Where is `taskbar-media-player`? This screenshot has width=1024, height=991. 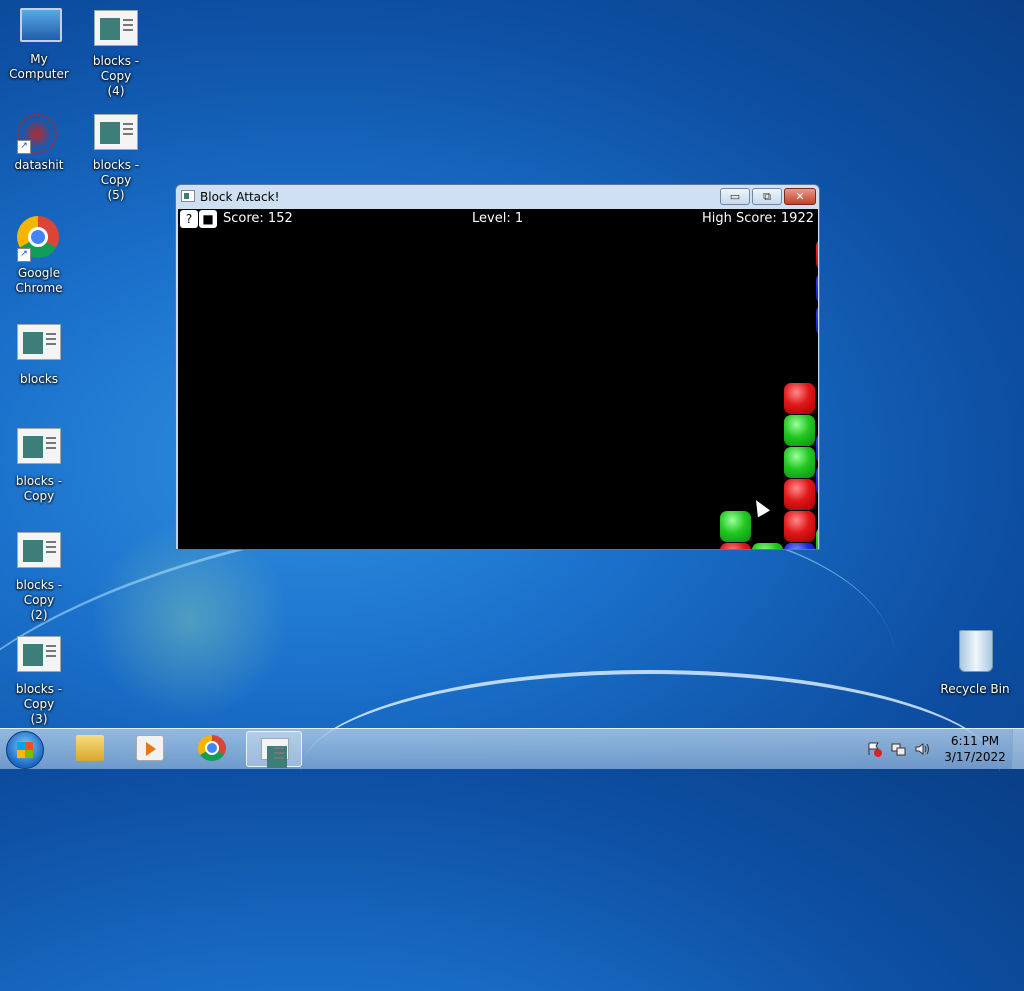 taskbar-media-player is located at coordinates (150, 749).